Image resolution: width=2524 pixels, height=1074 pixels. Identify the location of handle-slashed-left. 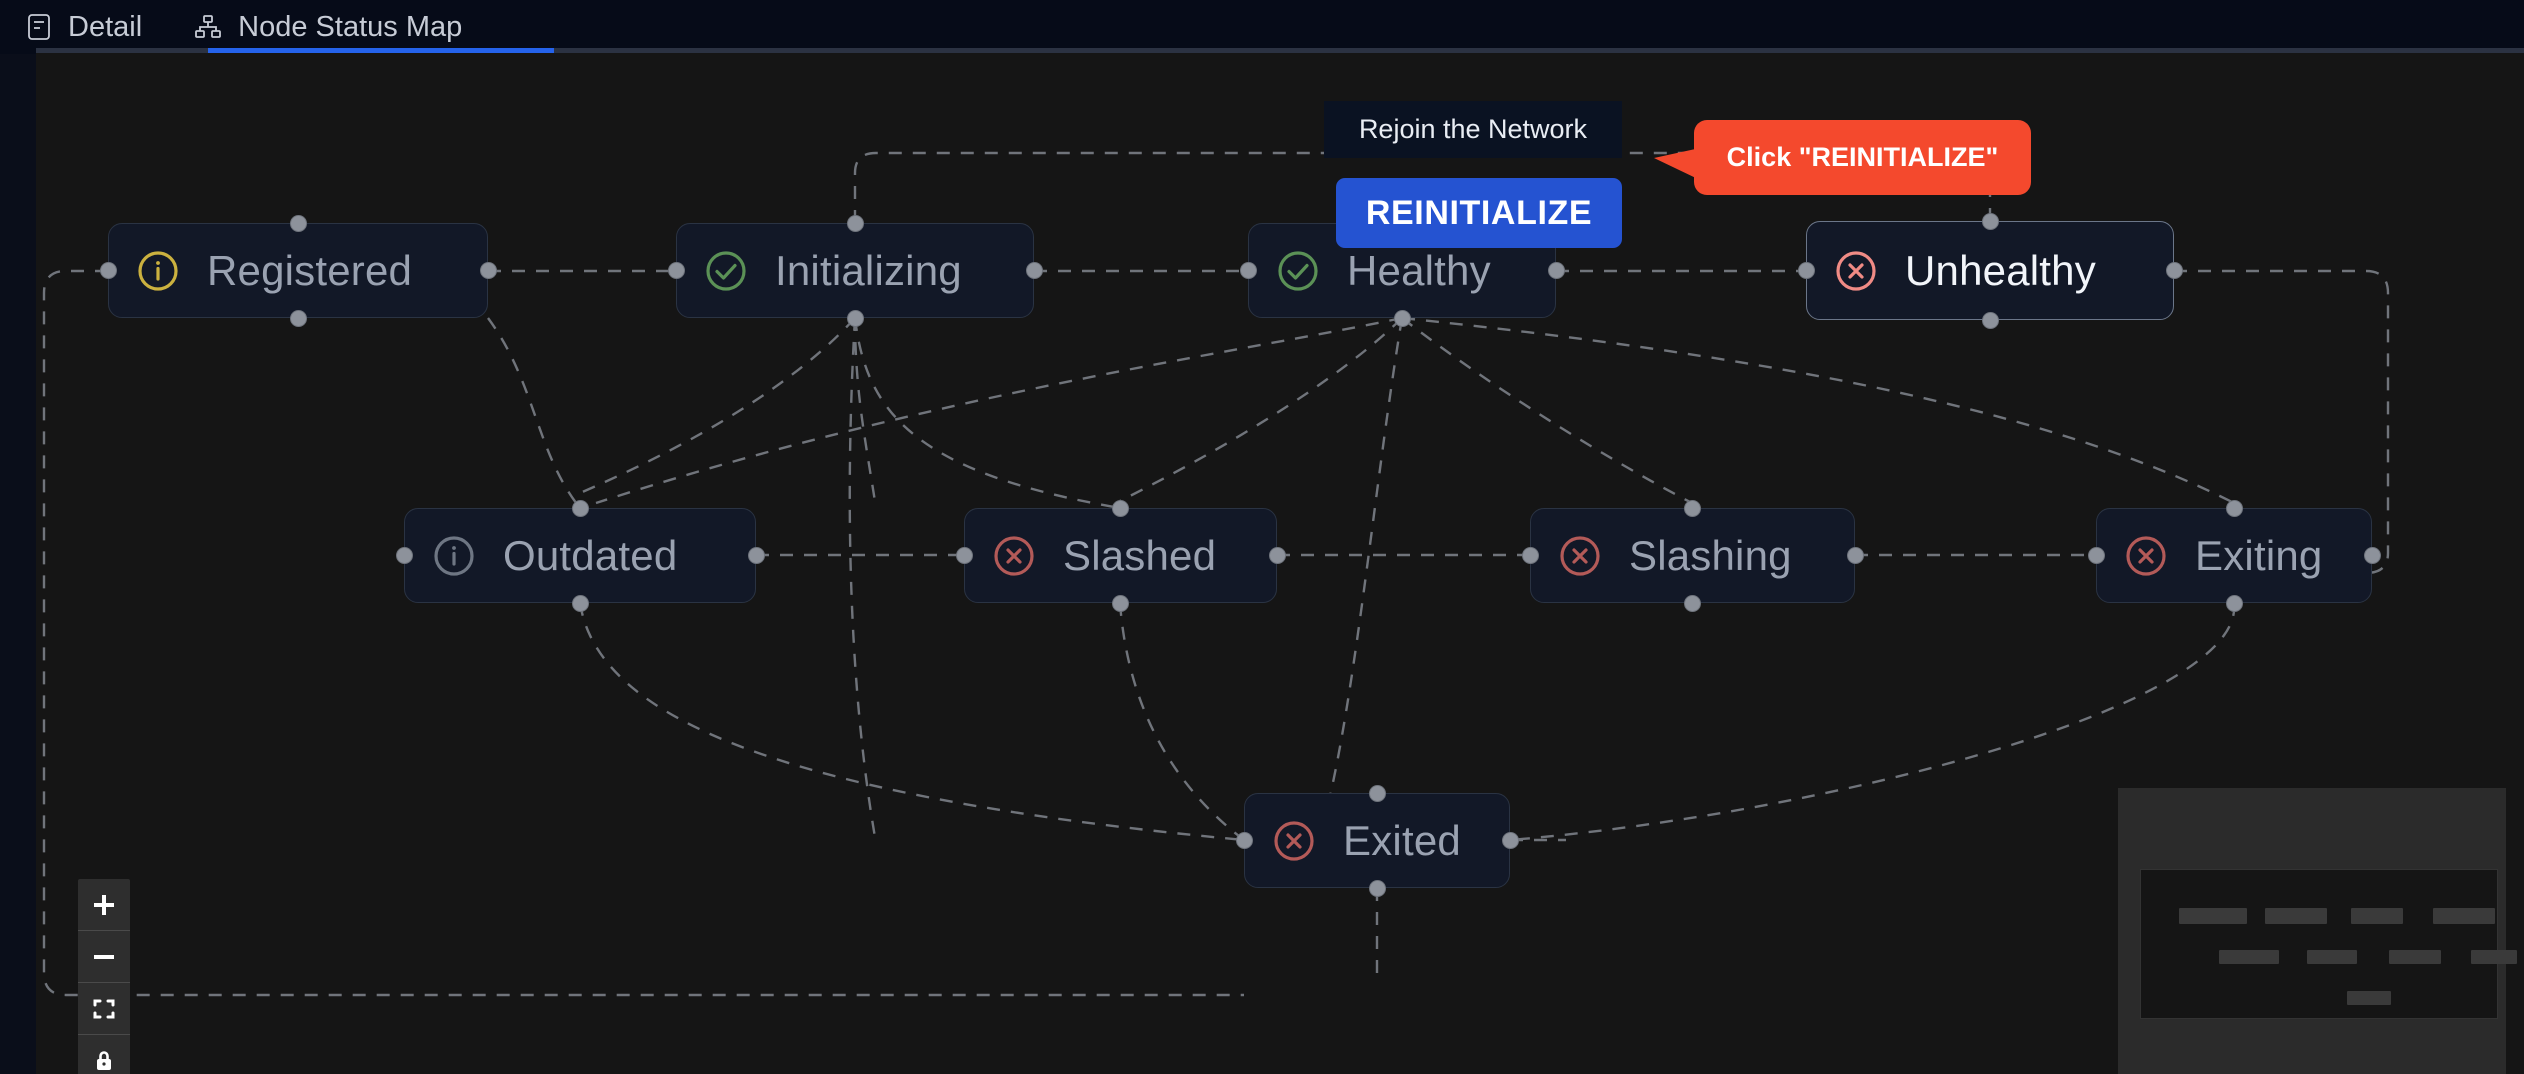
(964, 555).